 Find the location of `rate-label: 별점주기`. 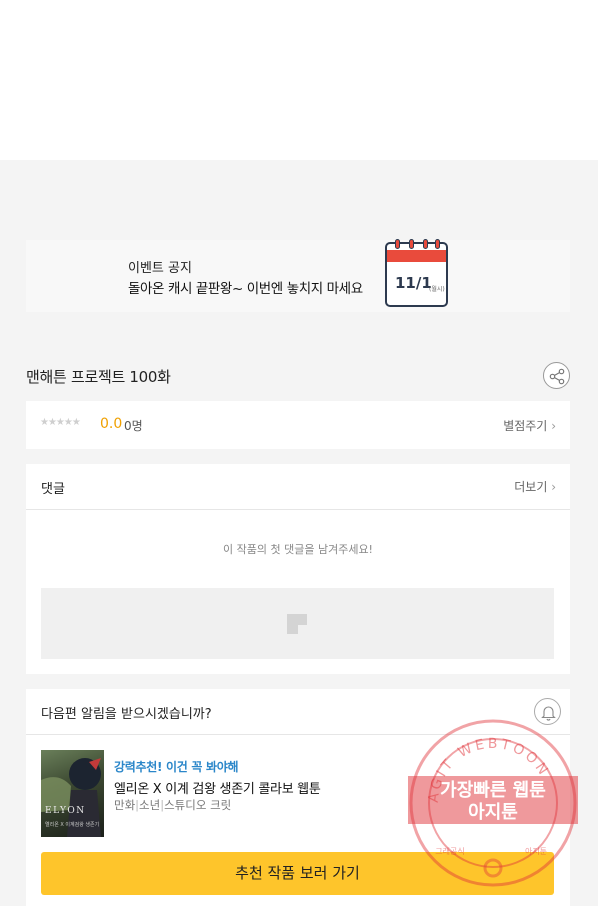

rate-label: 별점주기 is located at coordinates (525, 426).